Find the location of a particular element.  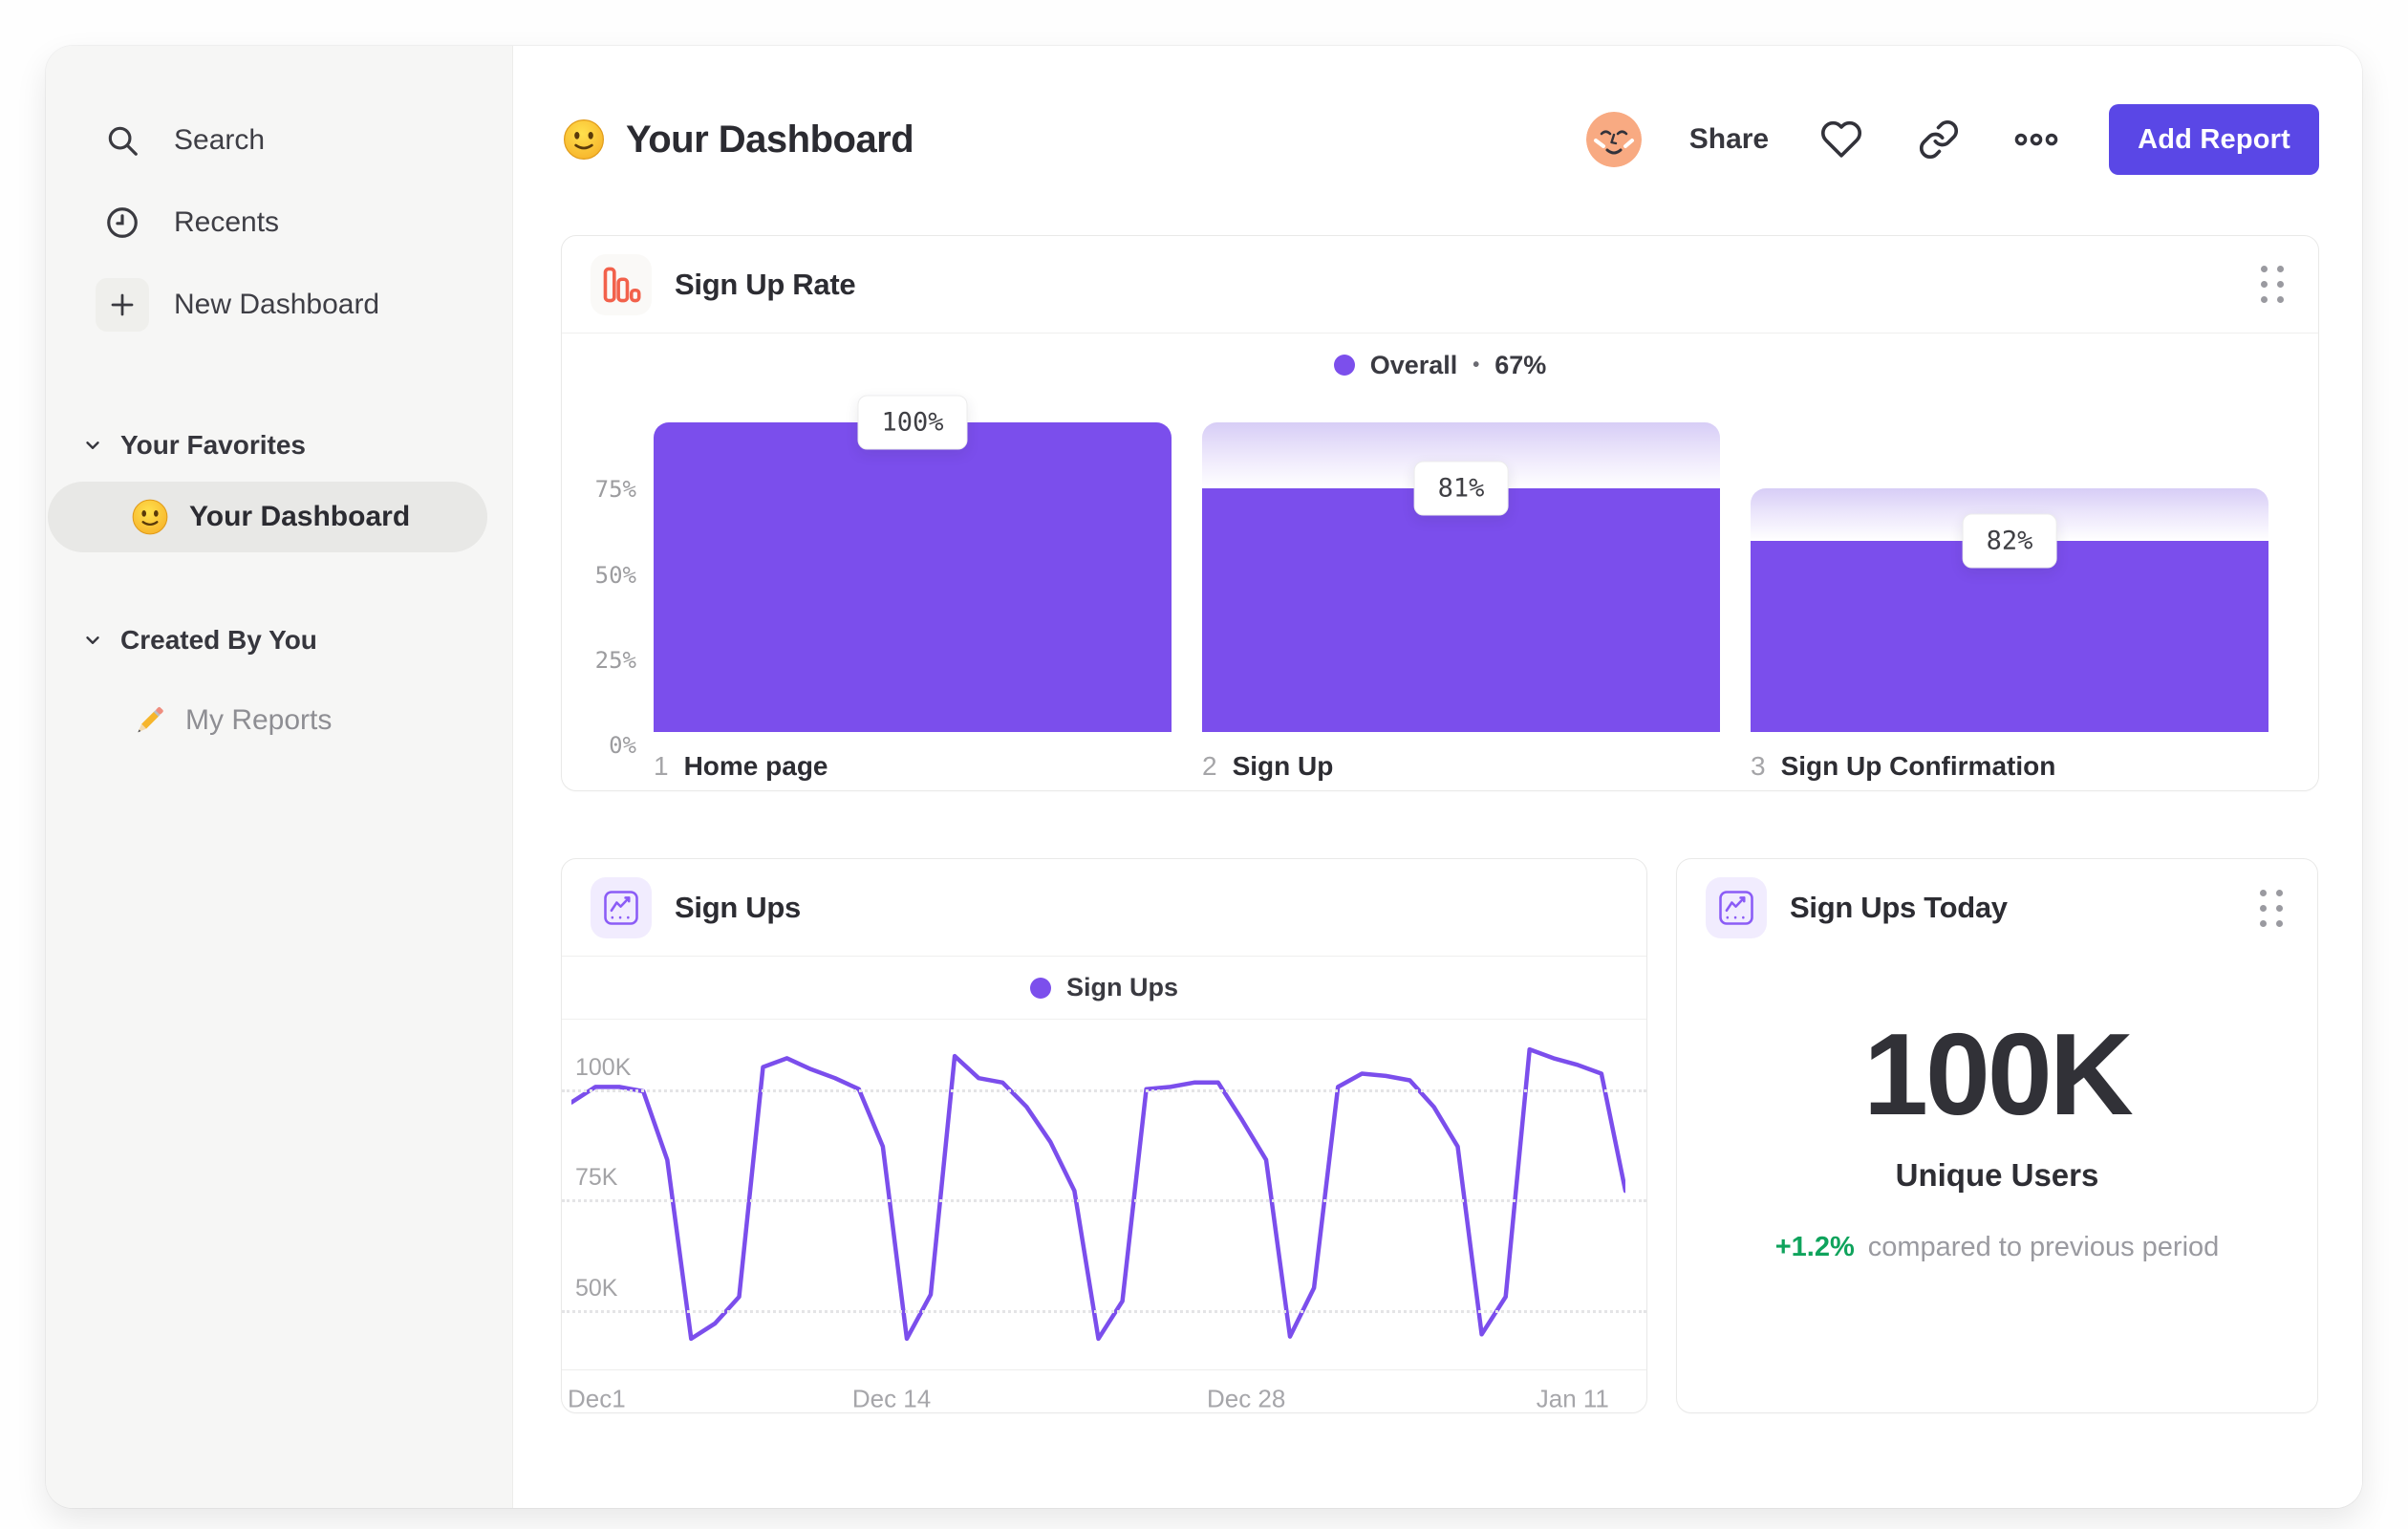

stat-delta-row: +1.2% compared to previous period is located at coordinates (1998, 1247).